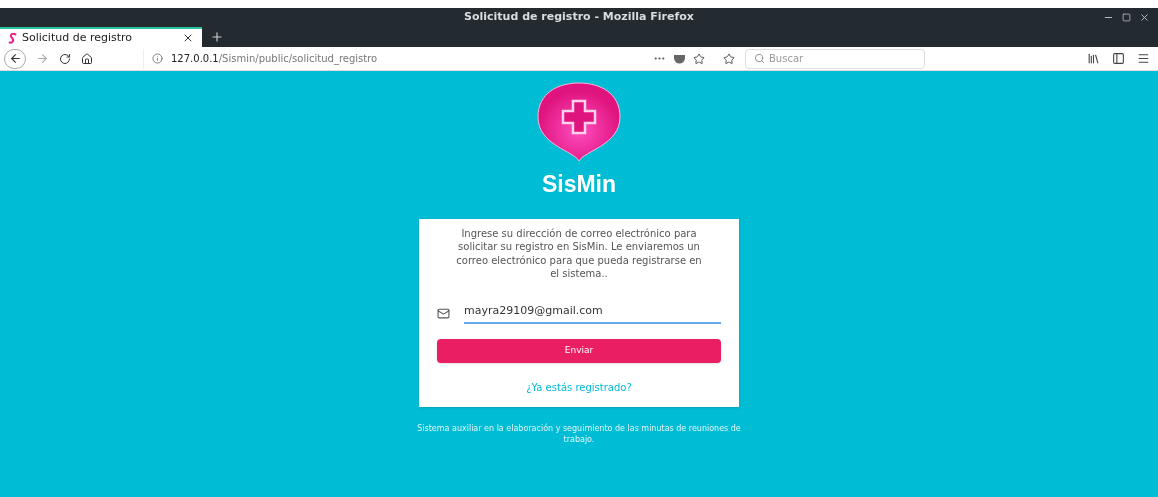 The height and width of the screenshot is (497, 1158). I want to click on sidebar-icon, so click(1118, 58).